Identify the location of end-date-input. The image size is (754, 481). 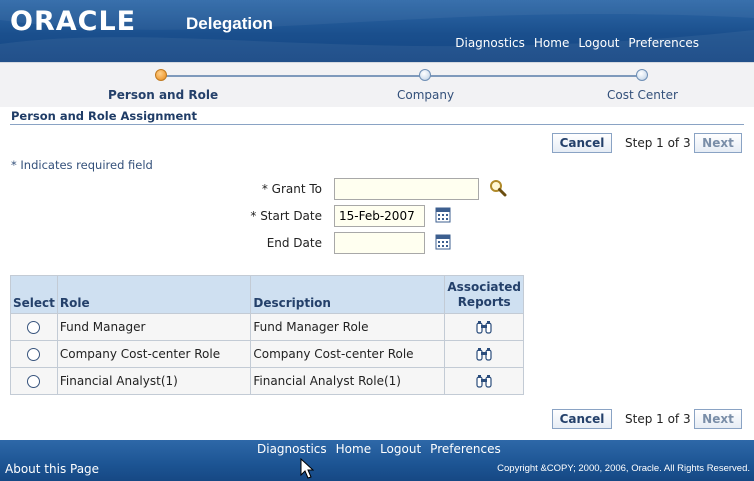
(379, 243).